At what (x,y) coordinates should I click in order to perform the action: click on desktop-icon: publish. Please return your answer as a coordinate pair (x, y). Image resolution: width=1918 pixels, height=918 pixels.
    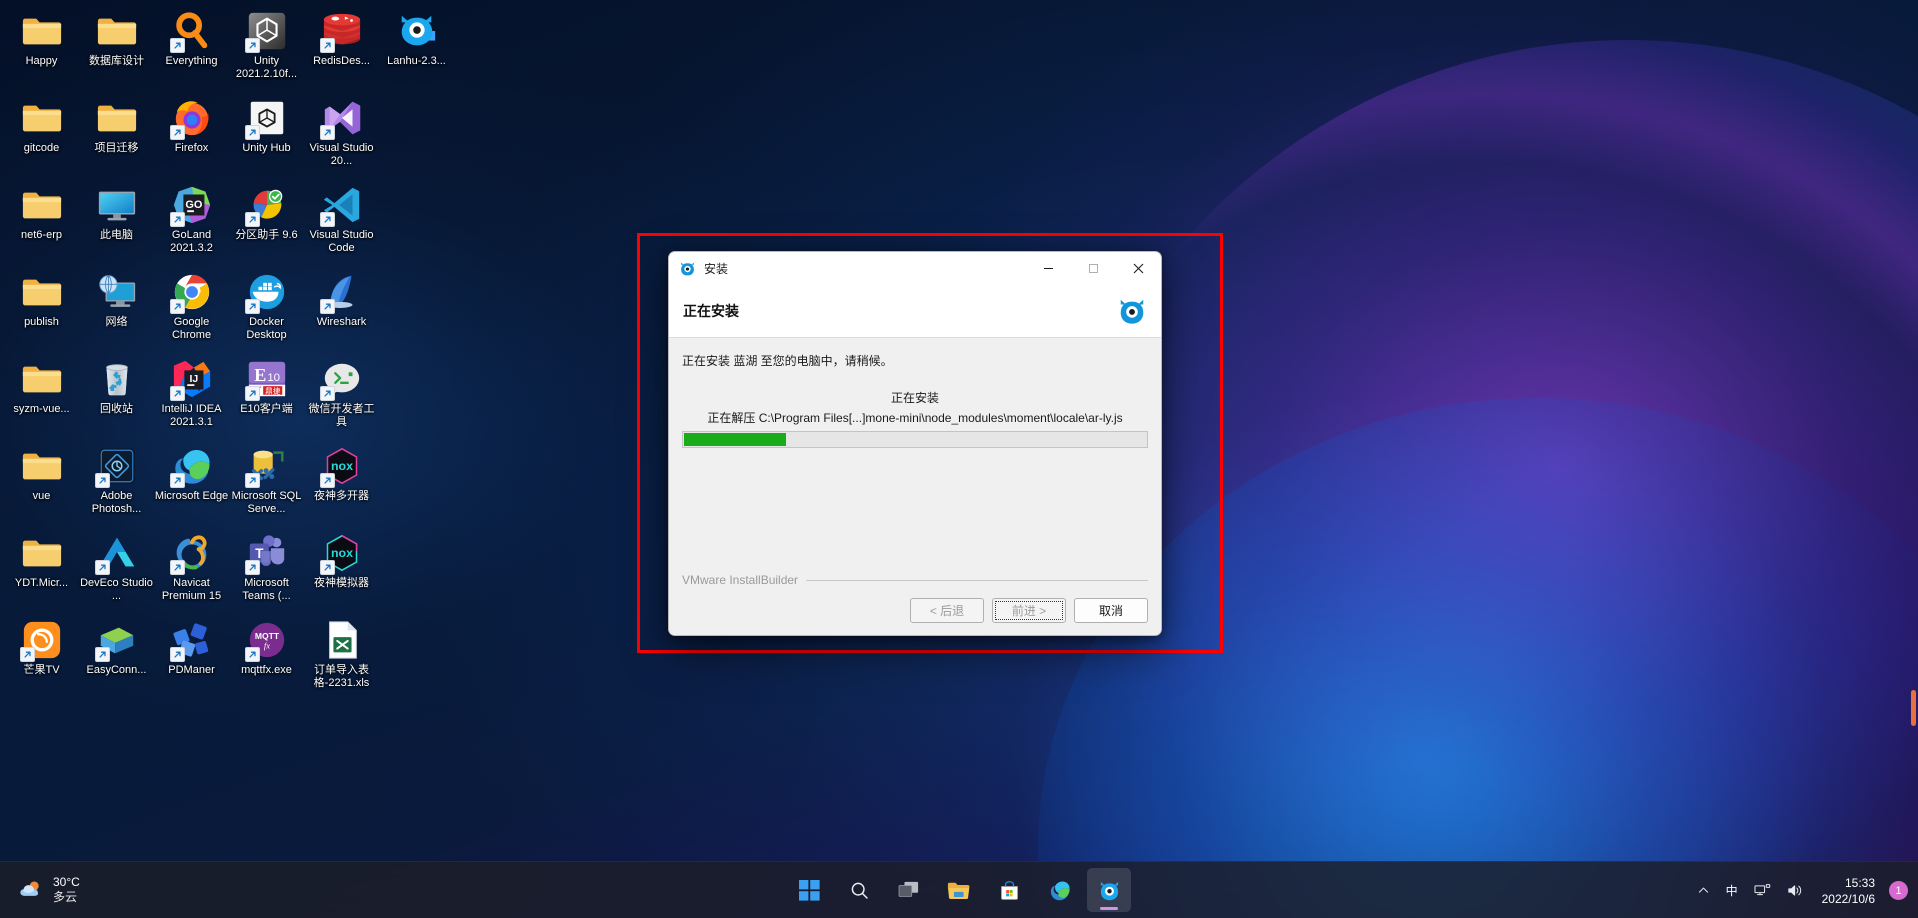
    Looking at the image, I should click on (41, 308).